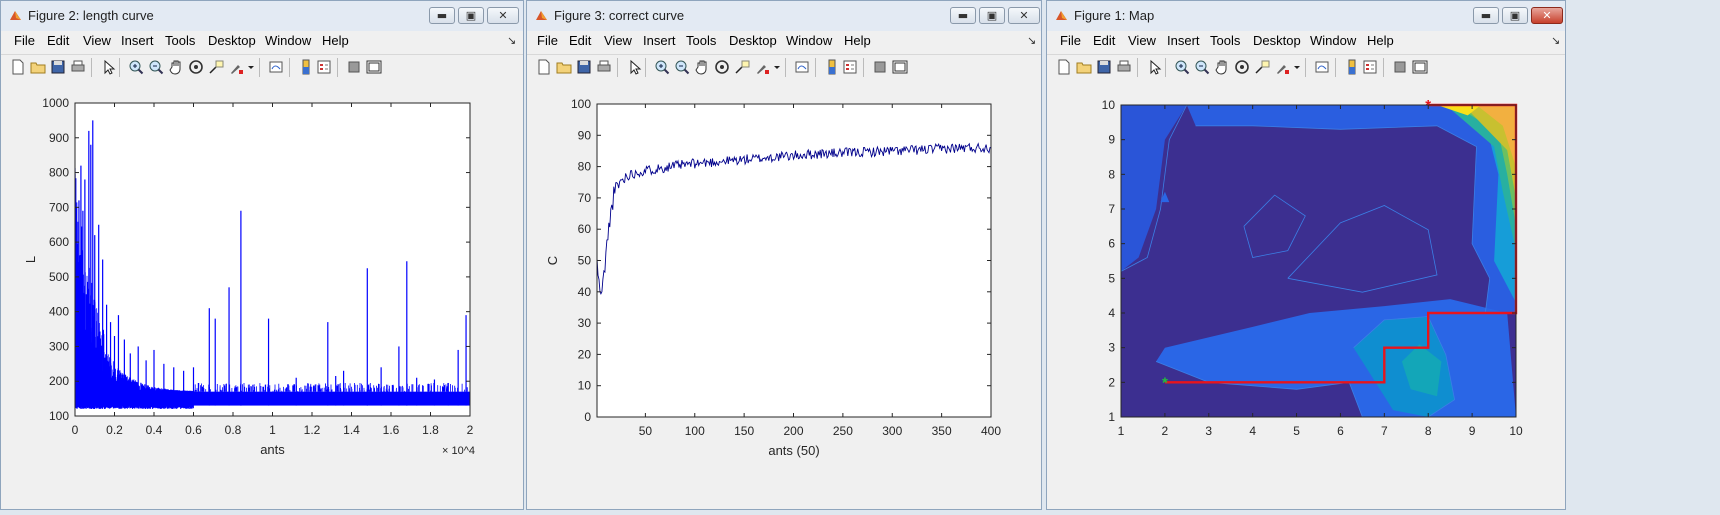  I want to click on title-bar: Figure 2: length curve ▬ ▣ ✕, so click(262, 16).